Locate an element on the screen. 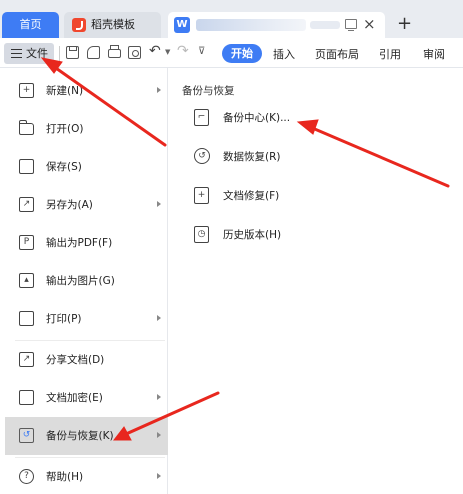 The height and width of the screenshot is (494, 463). menu-item-open: 打开(O) is located at coordinates (86, 129).